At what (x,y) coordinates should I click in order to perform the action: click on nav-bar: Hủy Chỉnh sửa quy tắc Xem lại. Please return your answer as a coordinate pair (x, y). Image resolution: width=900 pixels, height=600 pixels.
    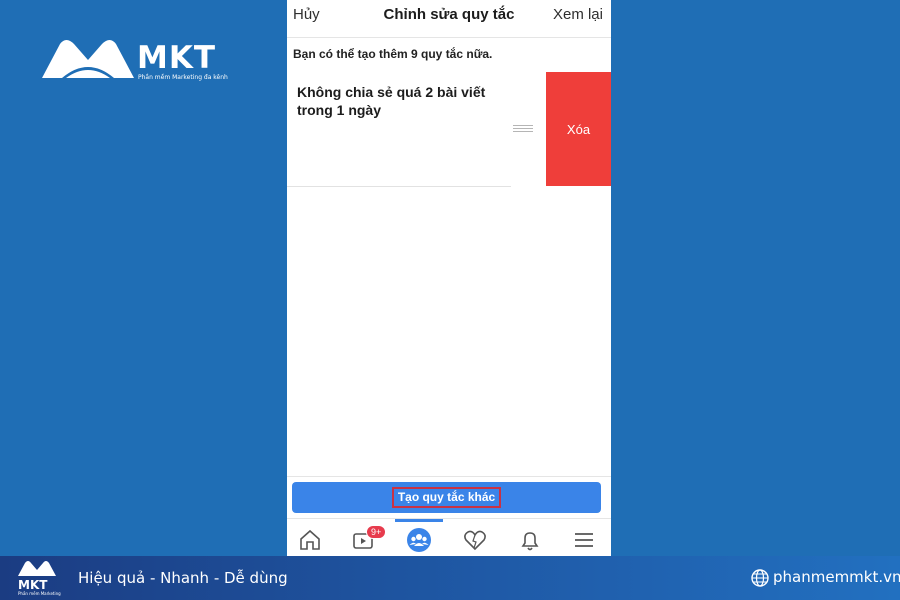
    Looking at the image, I should click on (449, 19).